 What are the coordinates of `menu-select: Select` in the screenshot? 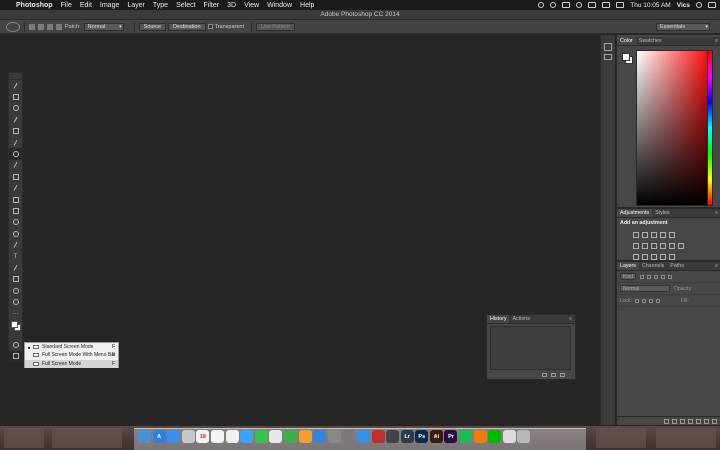 It's located at (185, 5).